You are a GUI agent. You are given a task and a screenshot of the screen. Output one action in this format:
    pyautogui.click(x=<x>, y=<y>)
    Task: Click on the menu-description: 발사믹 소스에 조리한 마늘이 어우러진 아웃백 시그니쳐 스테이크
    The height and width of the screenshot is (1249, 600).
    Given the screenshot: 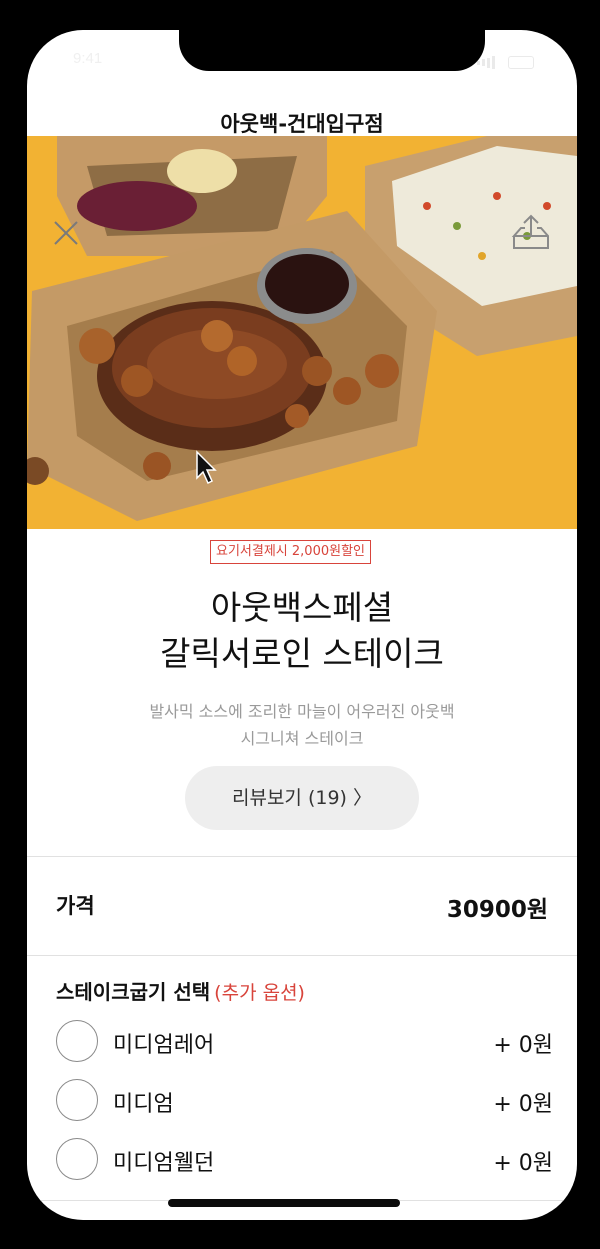 What is the action you would take?
    pyautogui.click(x=302, y=725)
    